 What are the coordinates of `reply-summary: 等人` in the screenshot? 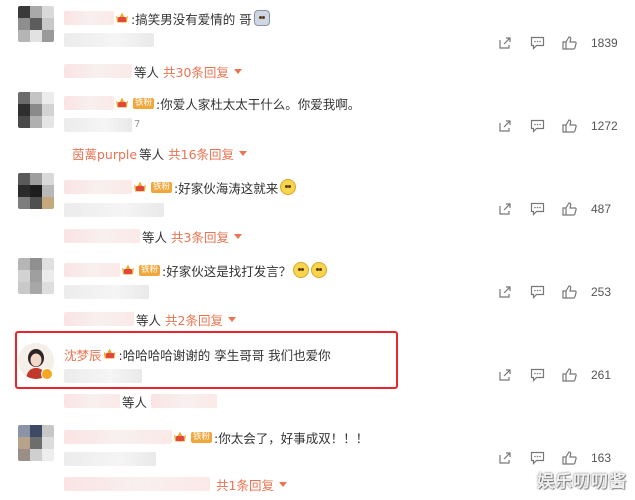 It's located at (141, 401).